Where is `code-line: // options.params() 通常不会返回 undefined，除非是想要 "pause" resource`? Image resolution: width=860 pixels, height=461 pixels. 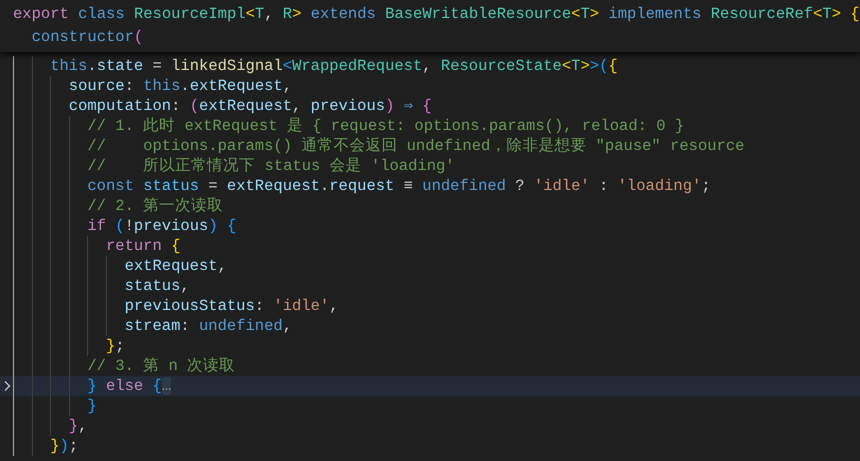
code-line: // options.params() 通常不会返回 undefined，除非是想要 "pause" resource is located at coordinates (415, 146).